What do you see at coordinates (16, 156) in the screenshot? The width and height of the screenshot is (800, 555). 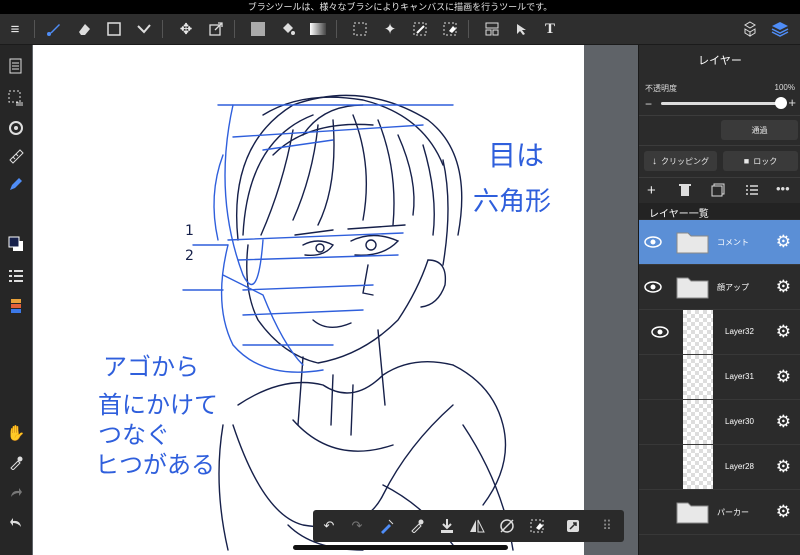 I see `ruler-button` at bounding box center [16, 156].